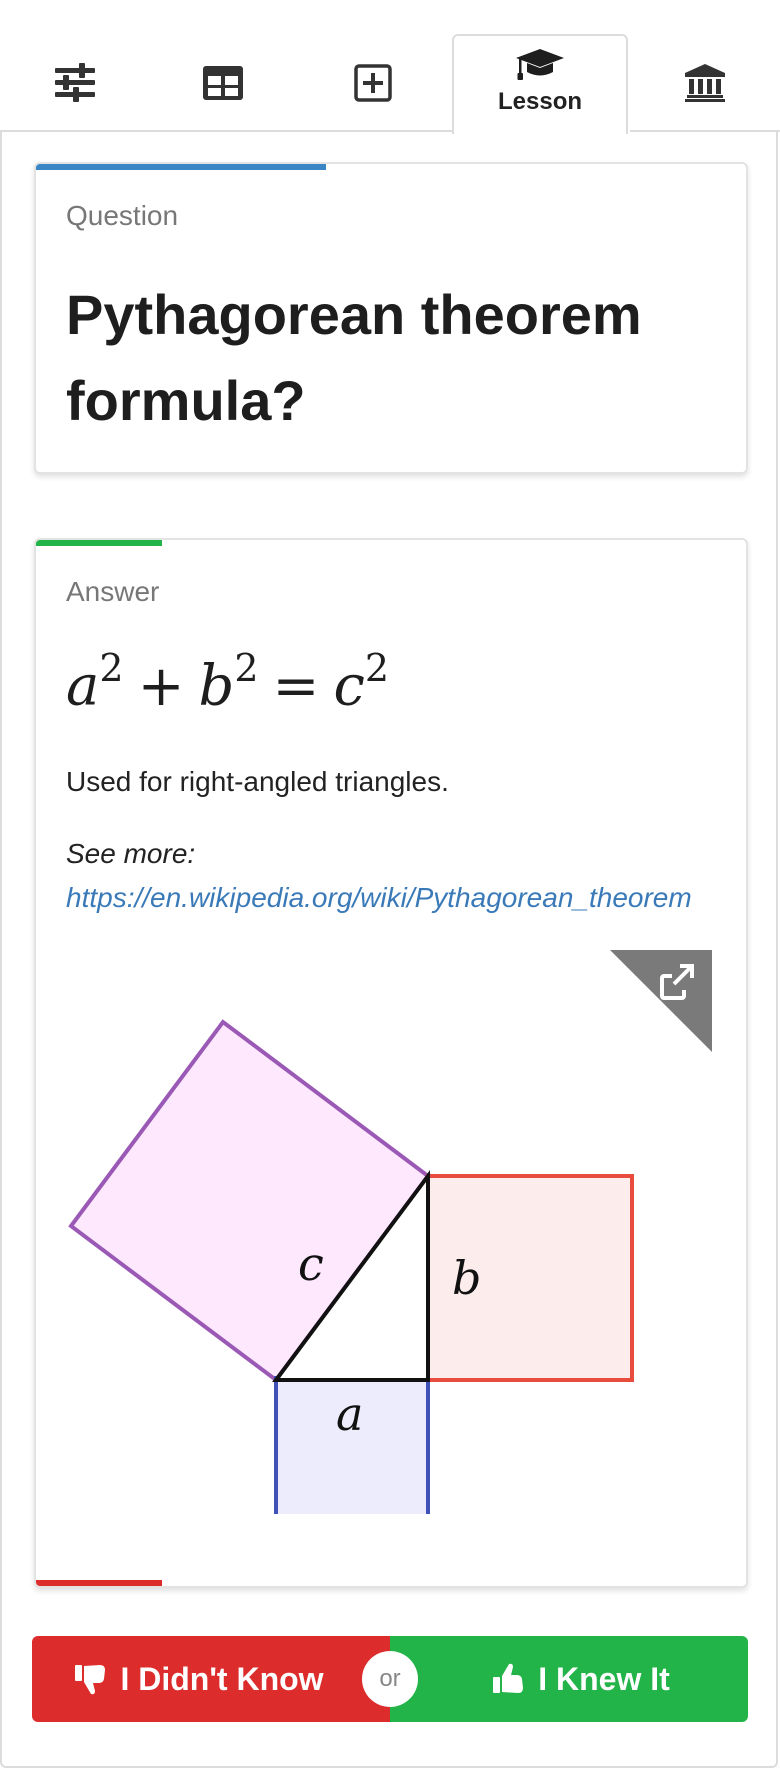 The height and width of the screenshot is (1782, 780). What do you see at coordinates (311, 1264) in the screenshot?
I see `label-c: c` at bounding box center [311, 1264].